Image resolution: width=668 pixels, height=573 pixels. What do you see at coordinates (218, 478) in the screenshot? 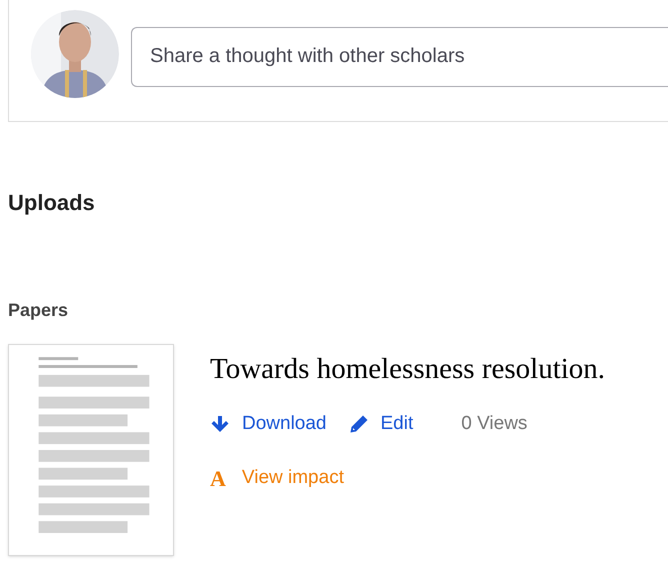
I see `impact-letter-icon: A` at bounding box center [218, 478].